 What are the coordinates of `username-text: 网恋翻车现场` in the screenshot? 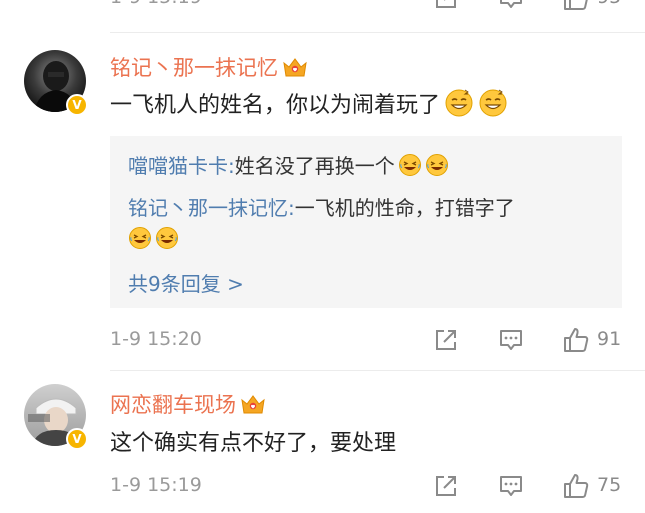 It's located at (173, 404).